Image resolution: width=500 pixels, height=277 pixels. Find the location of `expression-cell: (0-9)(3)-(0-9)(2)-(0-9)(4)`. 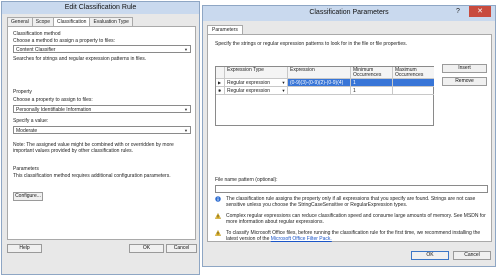

expression-cell: (0-9)(3)-(0-9)(2)-(0-9)(4) is located at coordinates (319, 83).